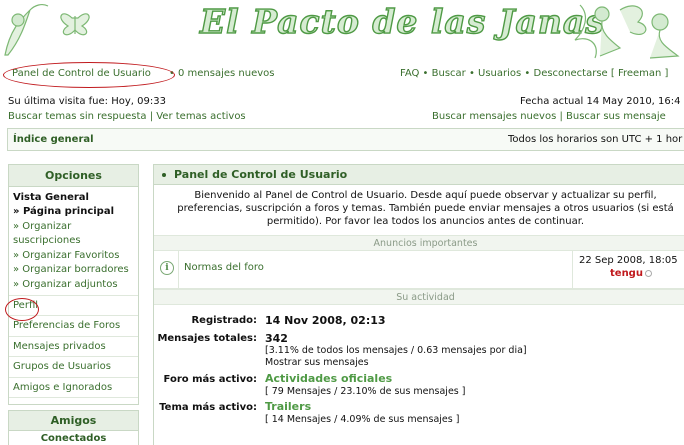 This screenshot has width=684, height=445. Describe the element at coordinates (89, 75) in the screenshot. I see `highlight-circle-ucp` at that location.